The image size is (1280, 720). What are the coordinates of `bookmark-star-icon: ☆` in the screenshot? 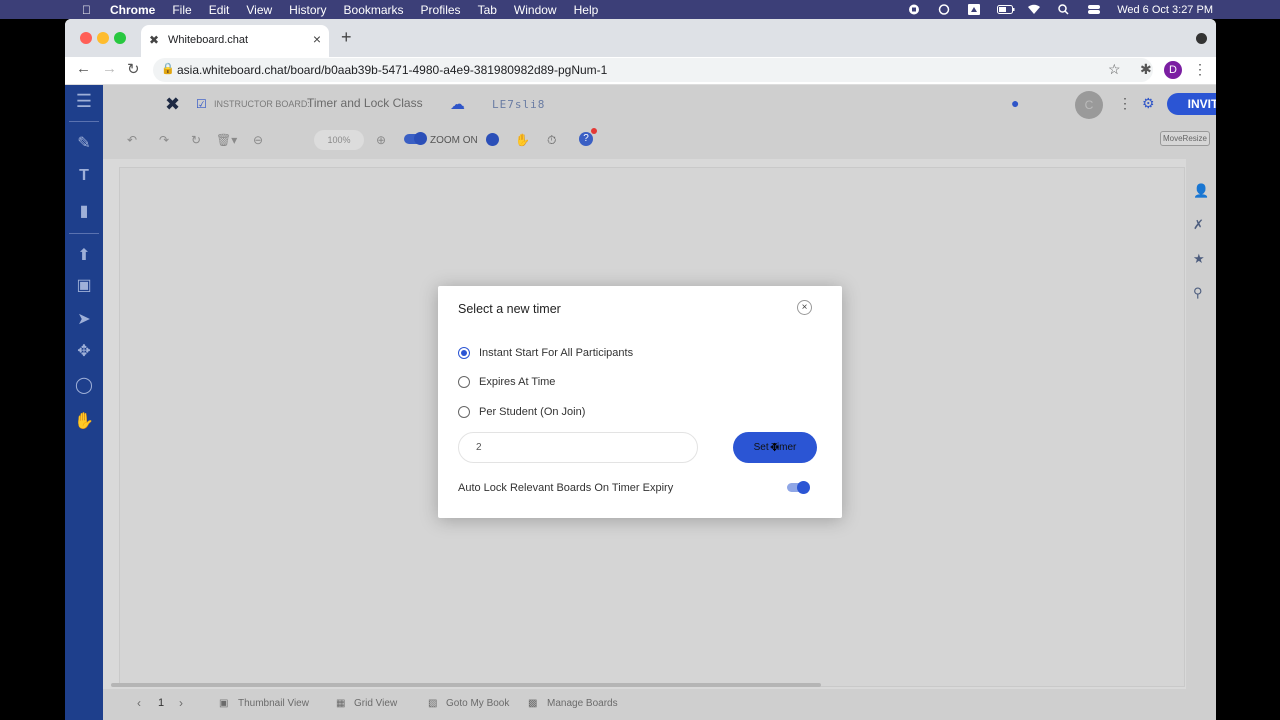 It's located at (1114, 69).